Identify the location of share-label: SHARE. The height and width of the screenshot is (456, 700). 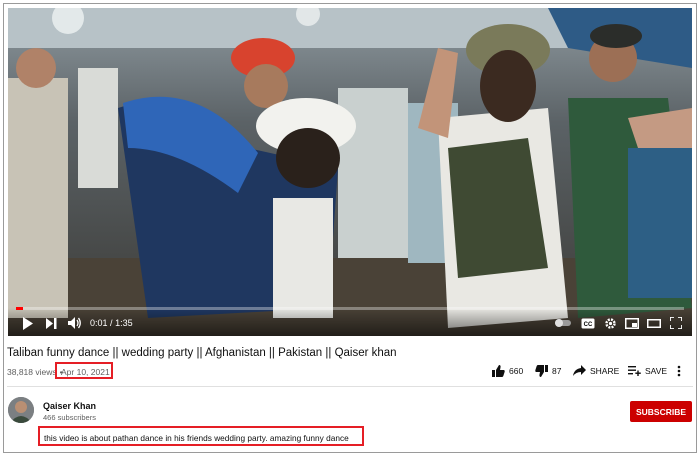
(605, 370).